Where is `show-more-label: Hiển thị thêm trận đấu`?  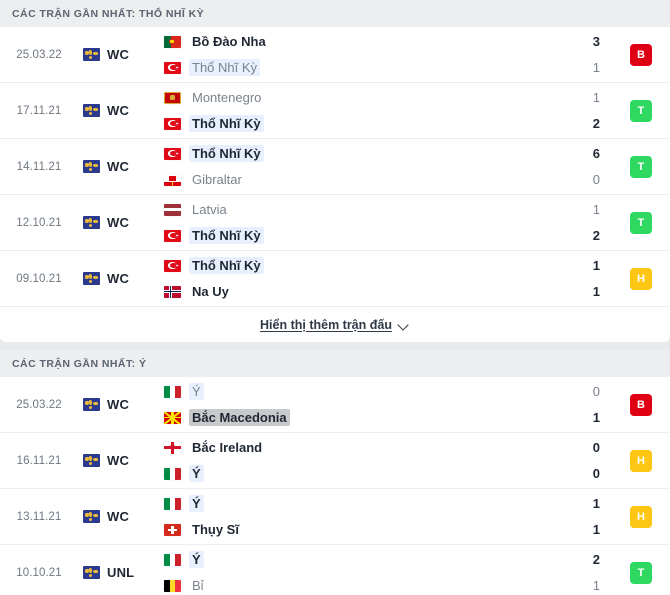 show-more-label: Hiển thị thêm trận đấu is located at coordinates (326, 325).